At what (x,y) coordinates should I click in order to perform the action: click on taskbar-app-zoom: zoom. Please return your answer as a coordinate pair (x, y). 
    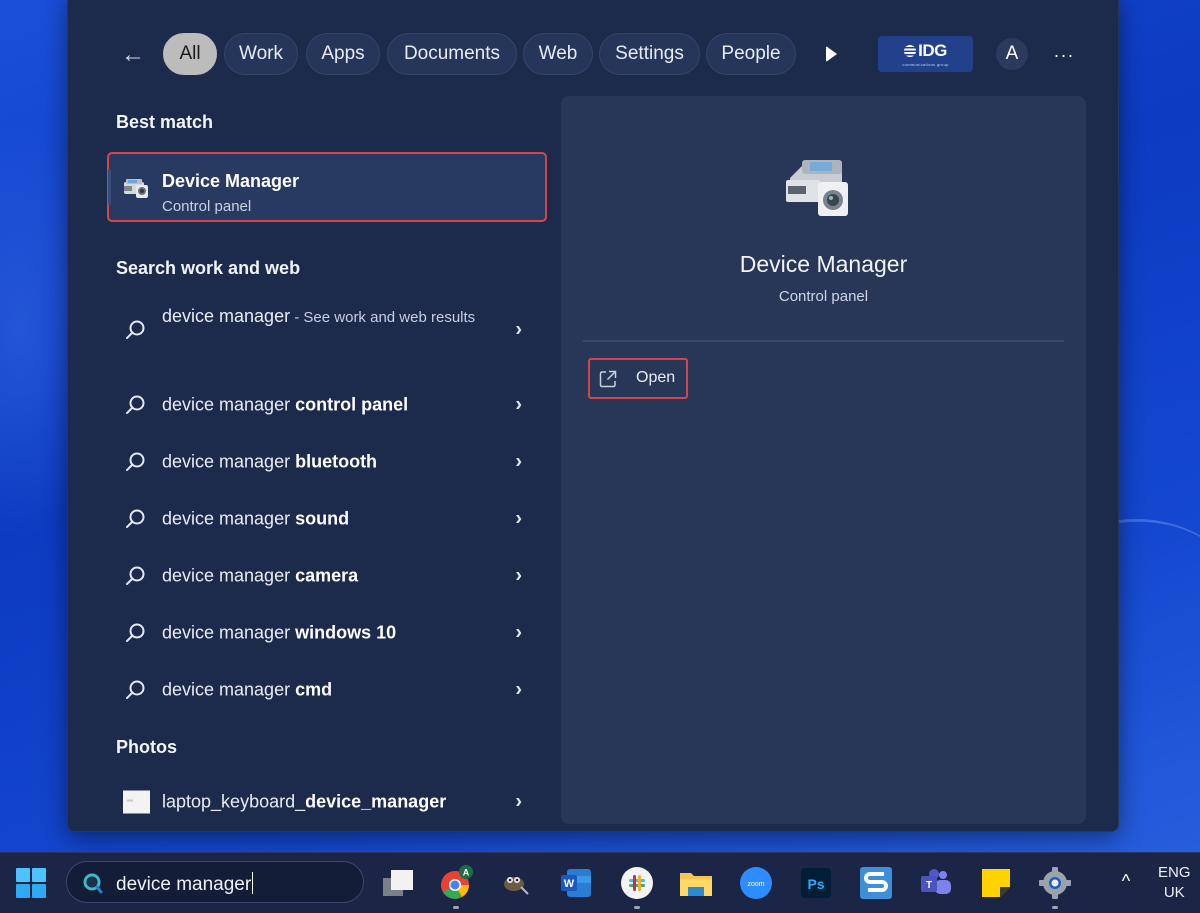
    Looking at the image, I should click on (756, 883).